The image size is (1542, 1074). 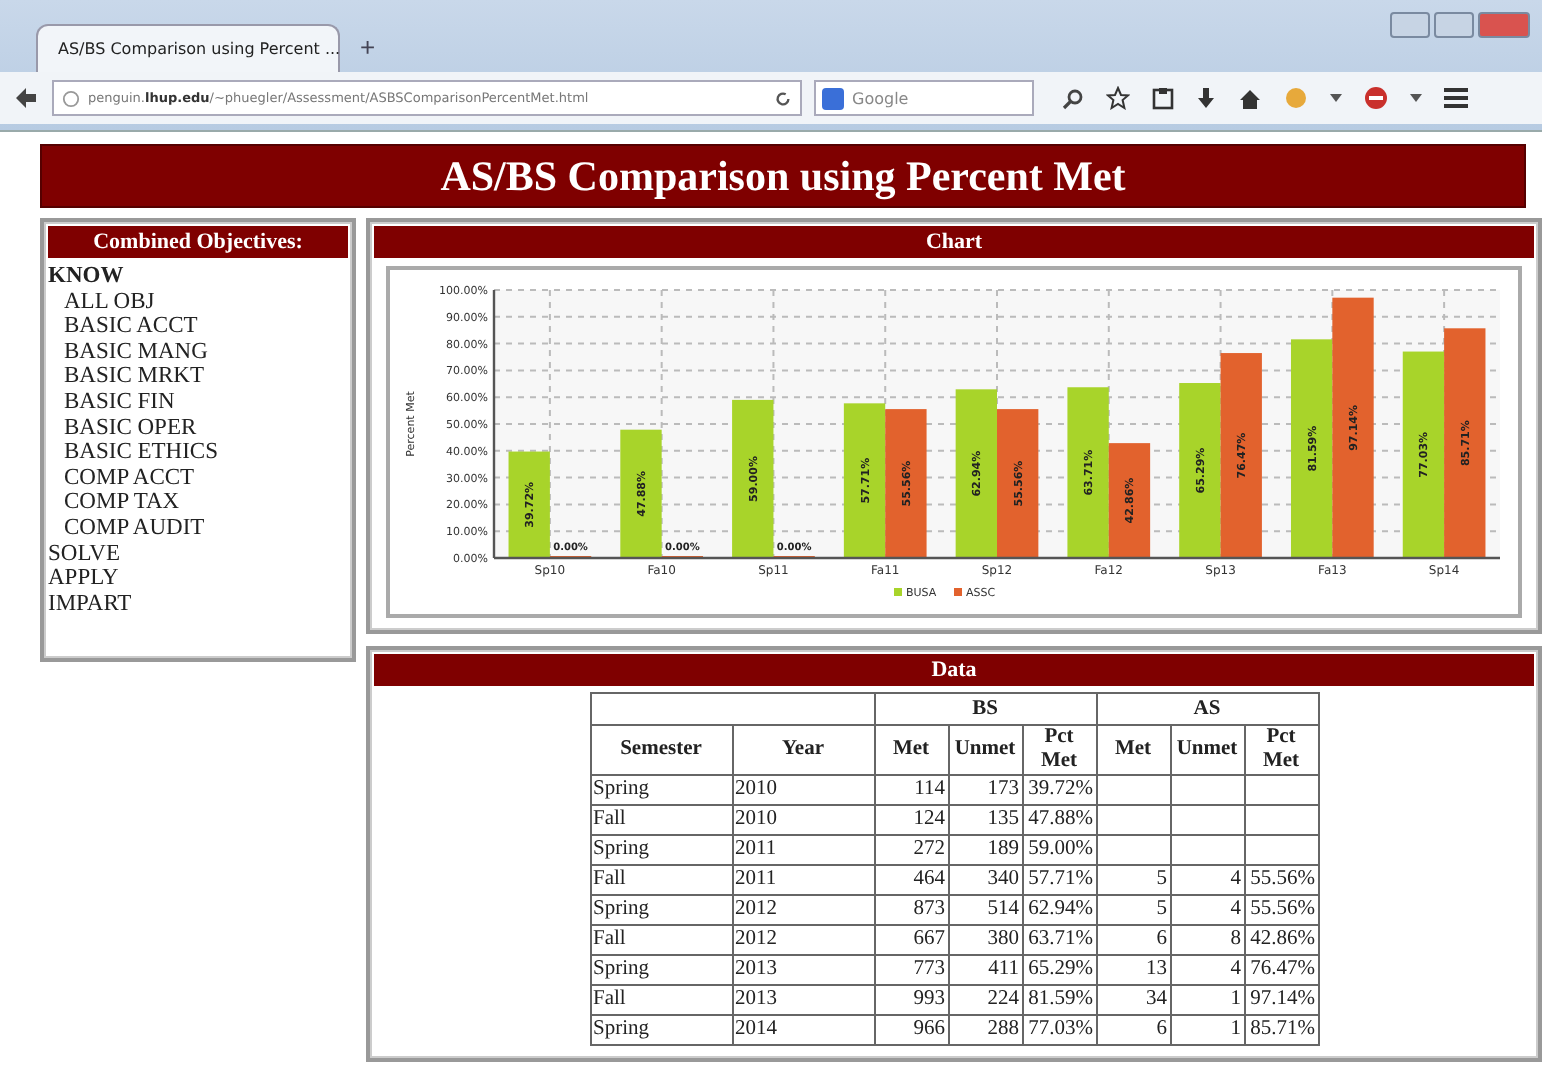 I want to click on table-cell: 773, so click(x=911, y=970).